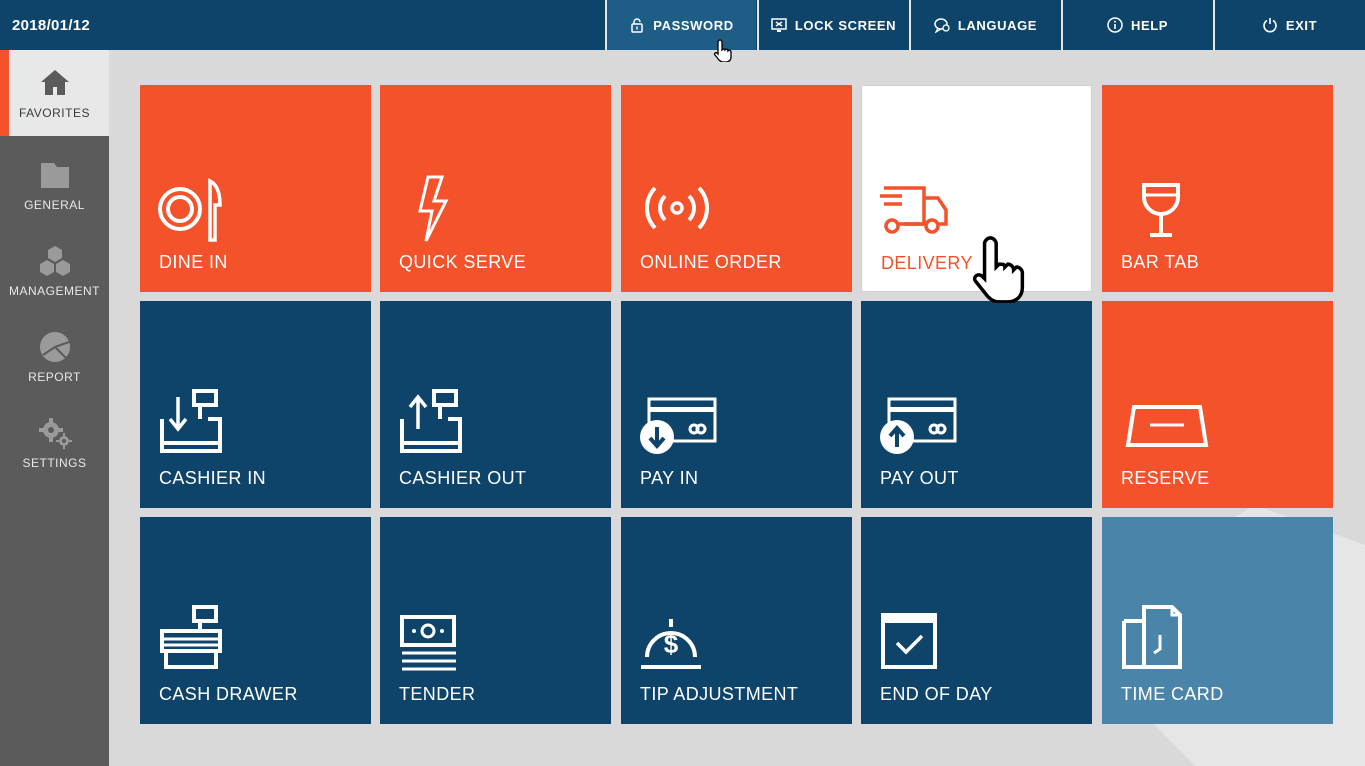  What do you see at coordinates (678, 423) in the screenshot?
I see `card-in-icon` at bounding box center [678, 423].